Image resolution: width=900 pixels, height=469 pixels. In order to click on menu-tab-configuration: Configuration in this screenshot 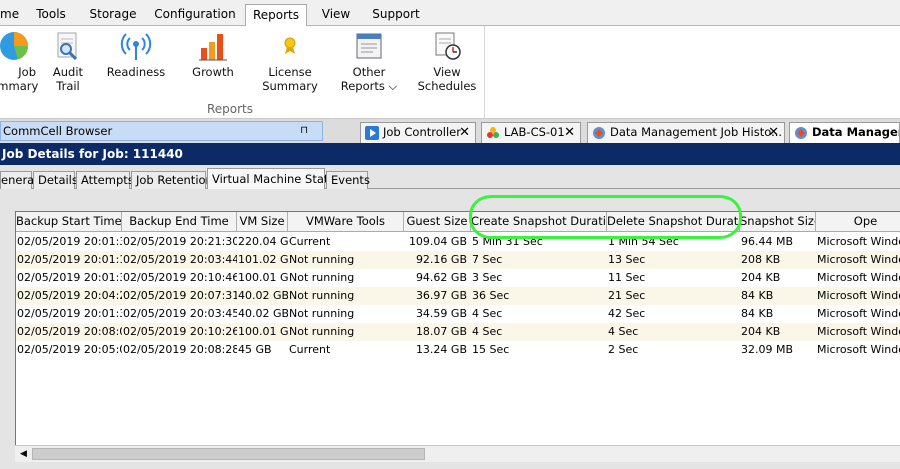, I will do `click(195, 15)`.